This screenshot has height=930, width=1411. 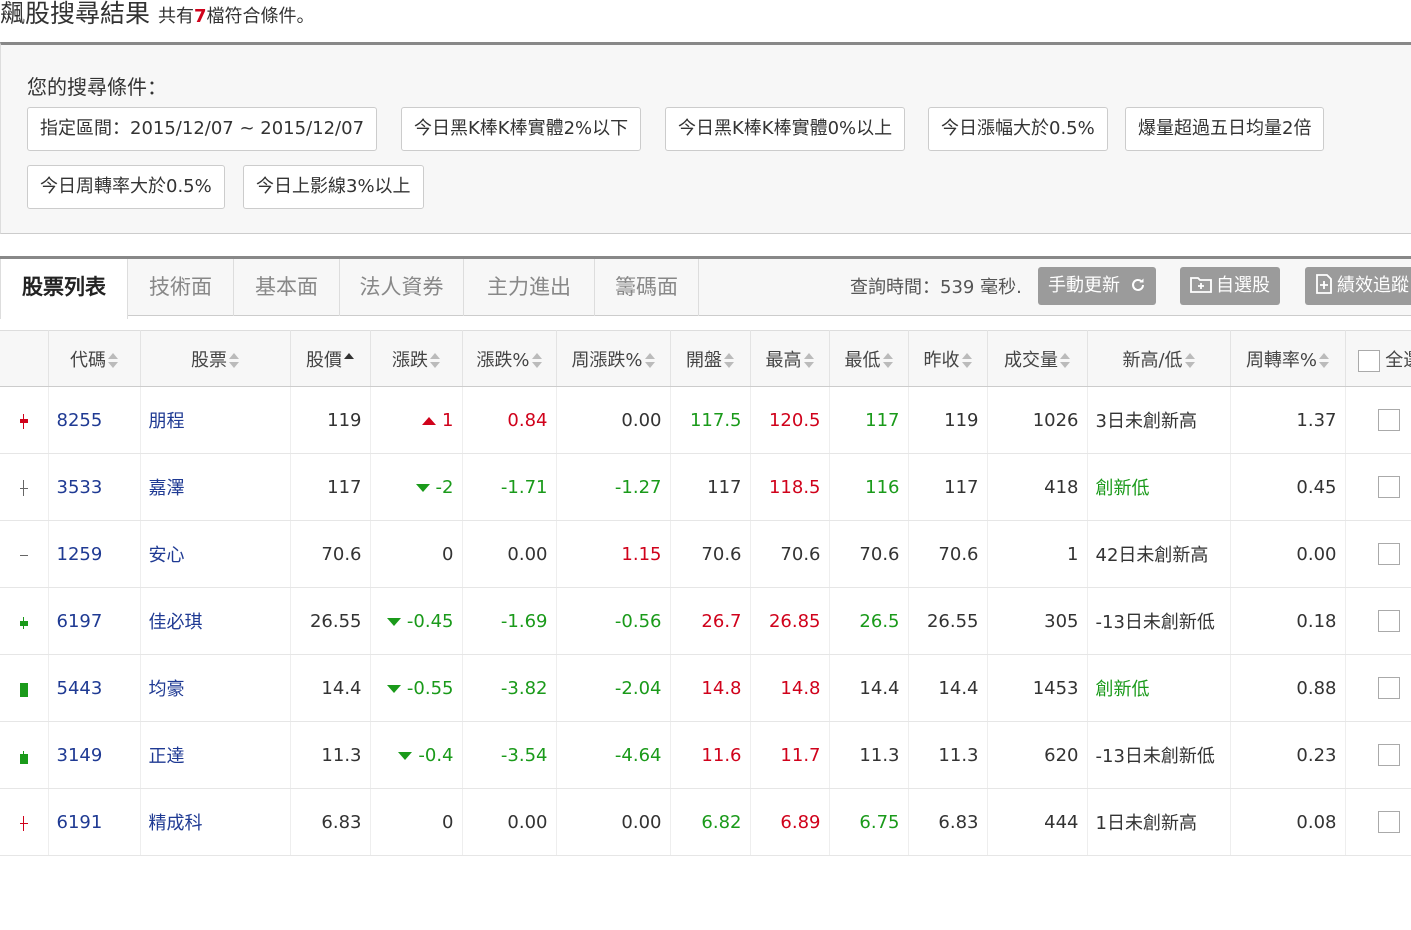 I want to click on stock-code-link: 3533, so click(x=80, y=487).